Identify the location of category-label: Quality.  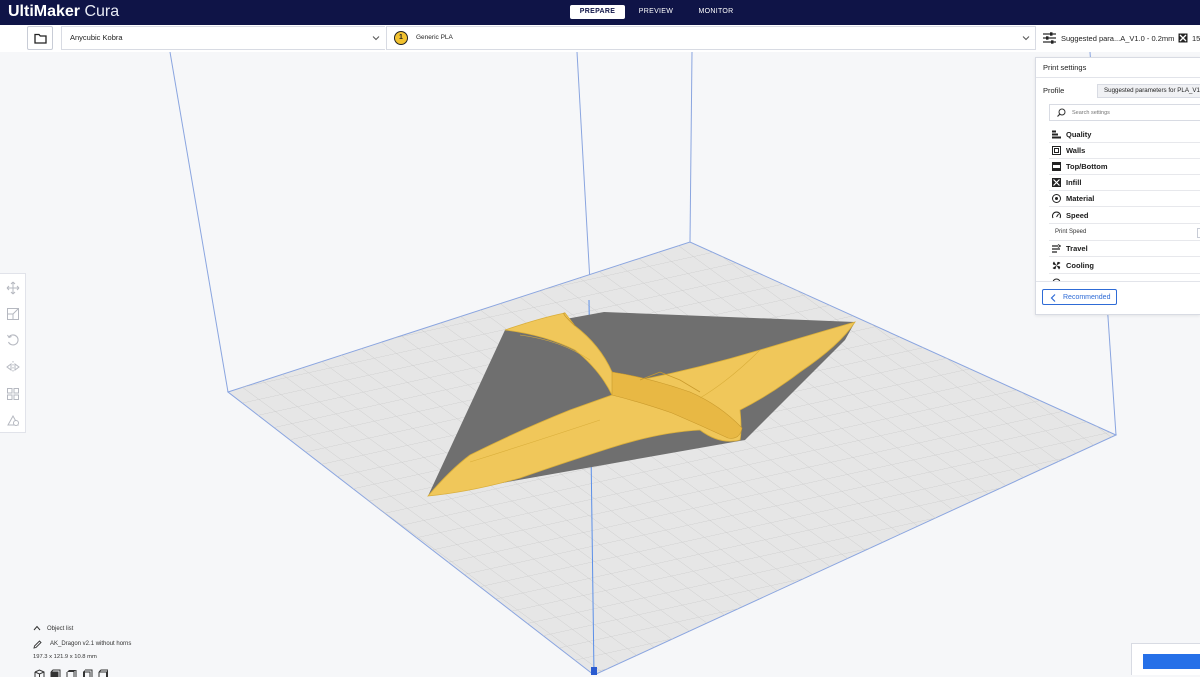
(1079, 134).